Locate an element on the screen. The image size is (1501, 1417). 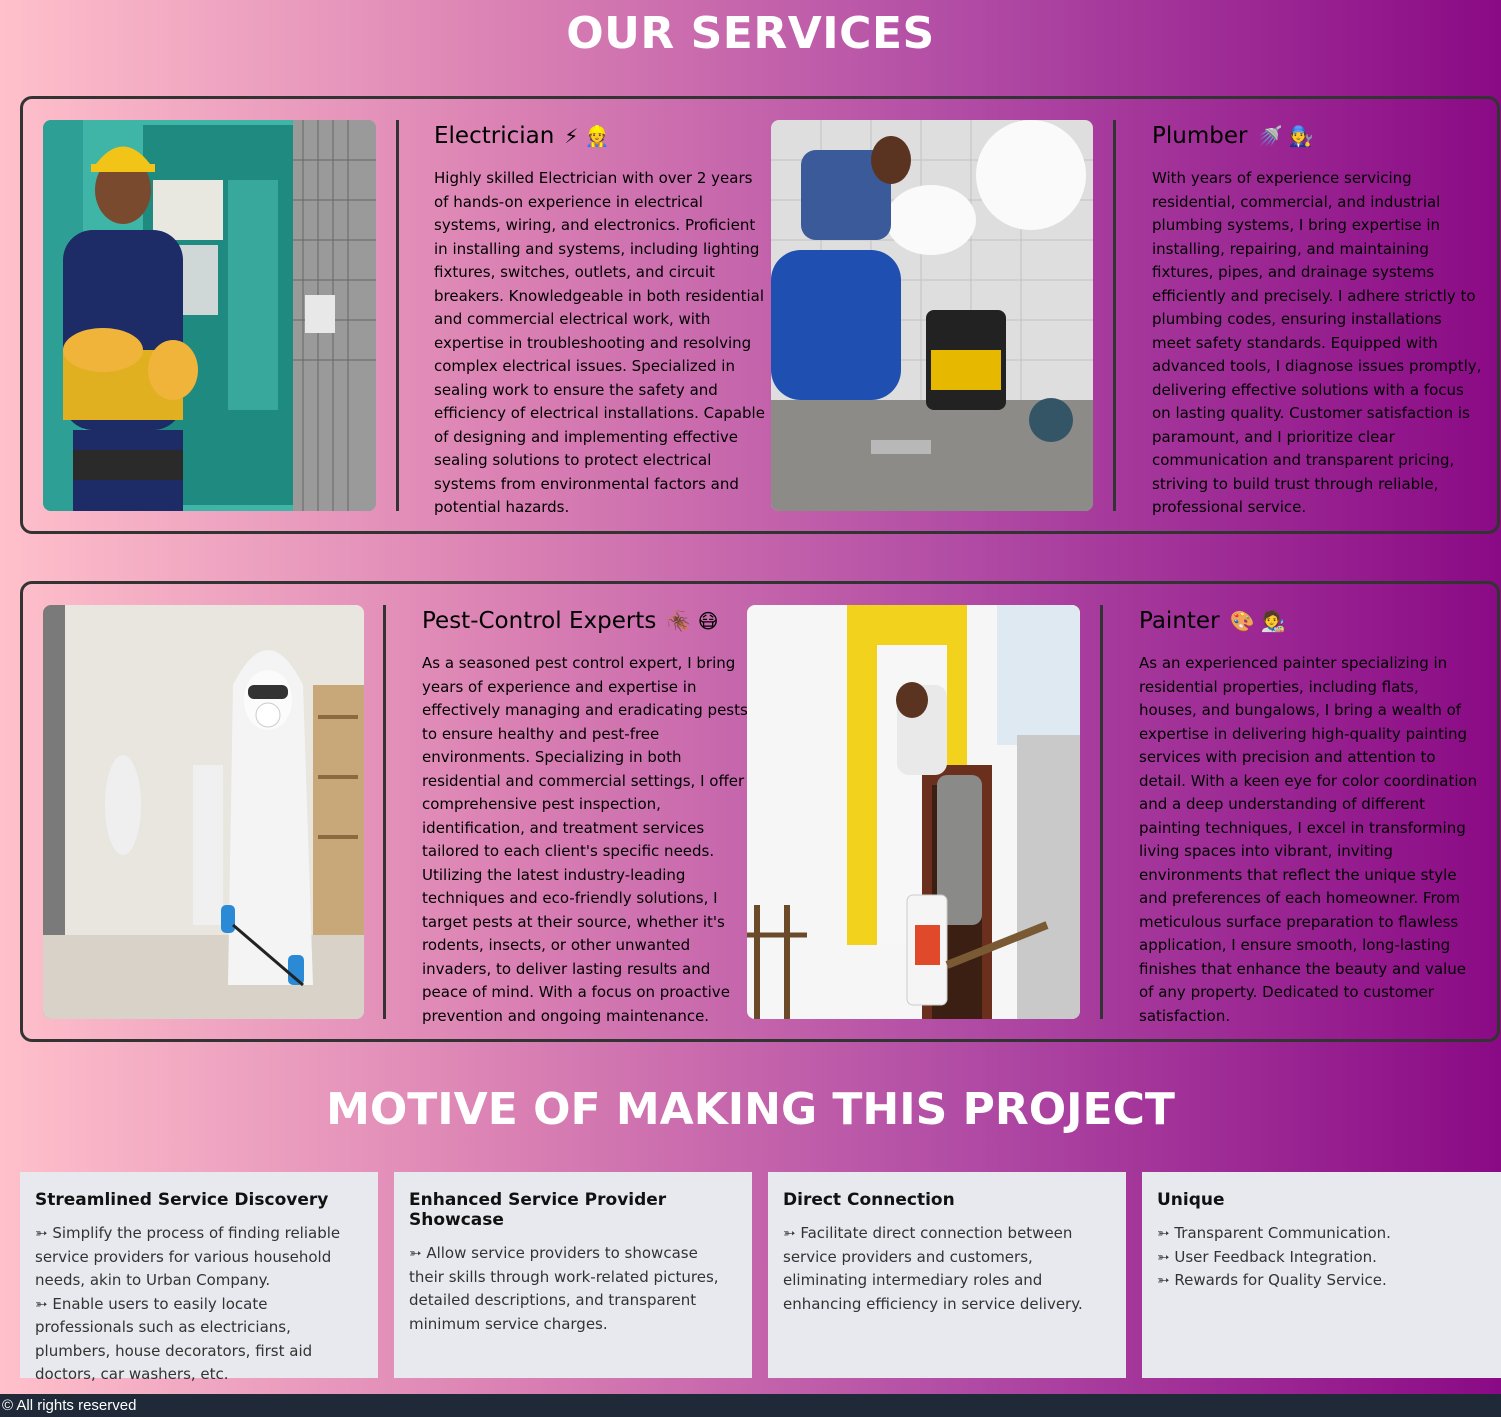
plumber-title-text: Plumber is located at coordinates (1200, 136).